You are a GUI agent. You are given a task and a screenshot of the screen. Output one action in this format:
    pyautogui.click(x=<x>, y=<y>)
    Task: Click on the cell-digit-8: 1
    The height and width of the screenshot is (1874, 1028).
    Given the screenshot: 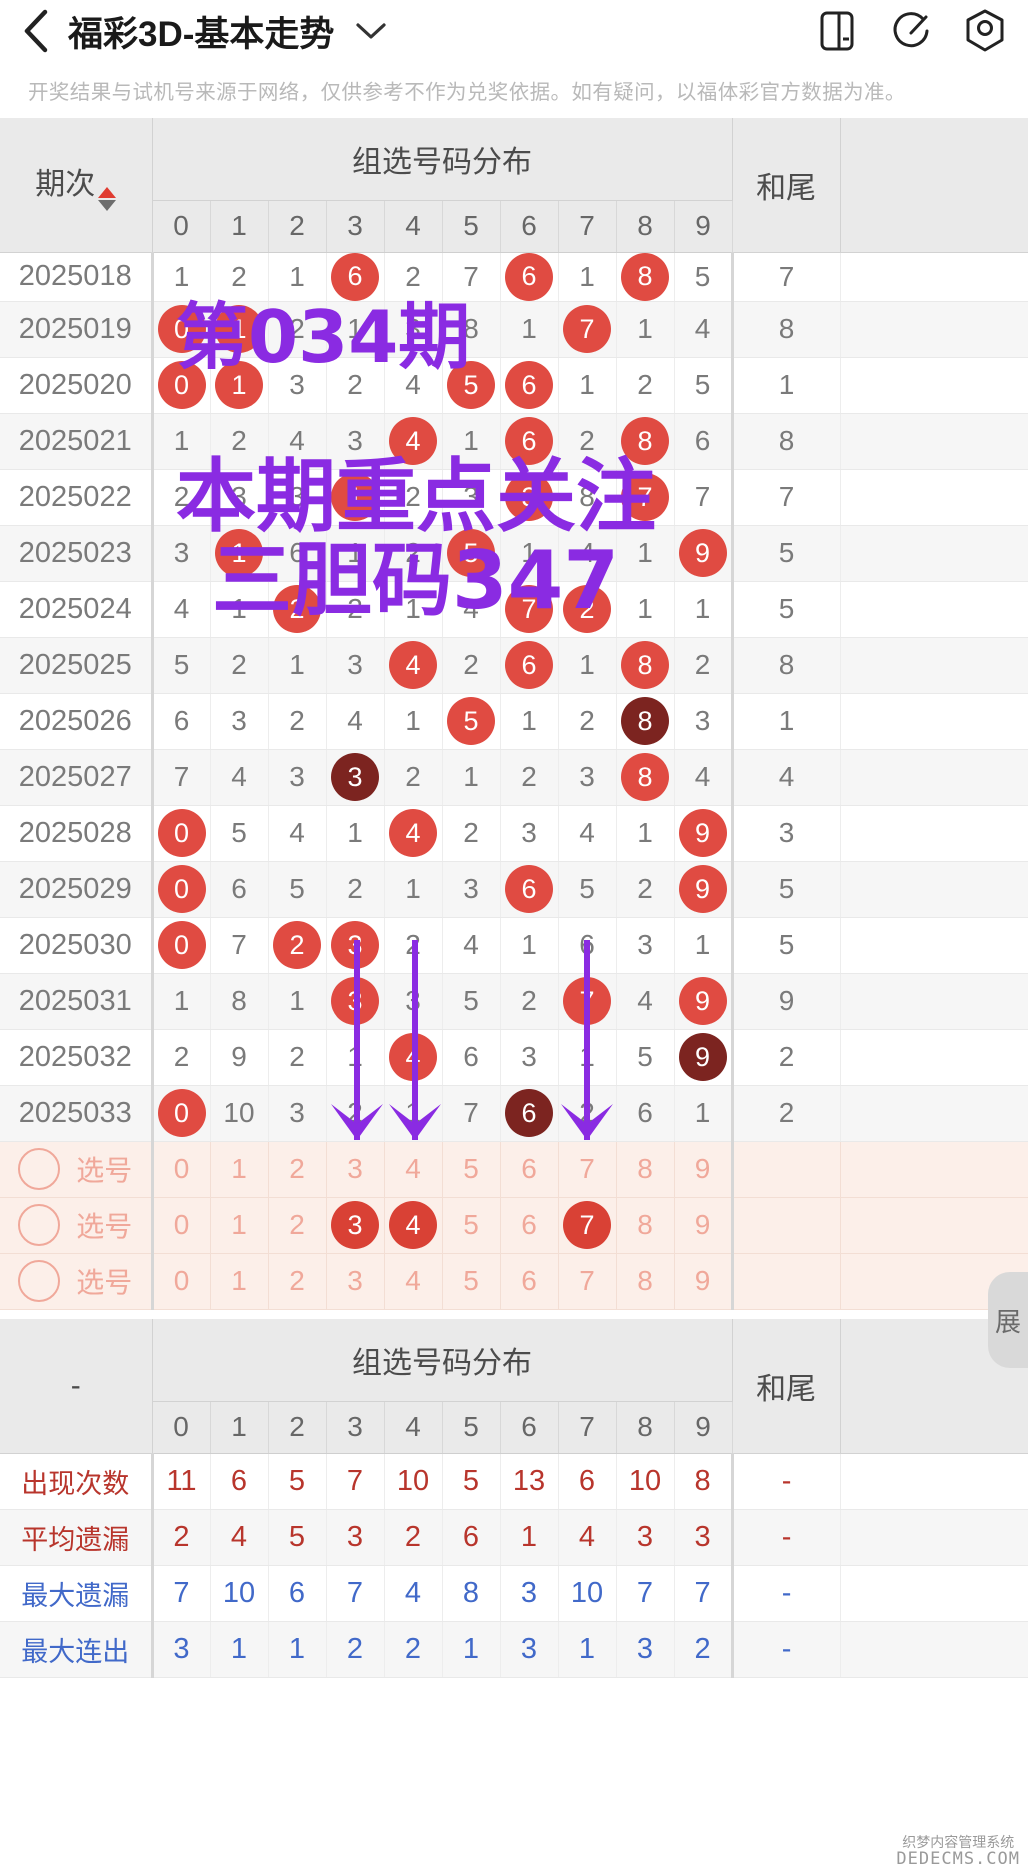 What is the action you would take?
    pyautogui.click(x=645, y=609)
    